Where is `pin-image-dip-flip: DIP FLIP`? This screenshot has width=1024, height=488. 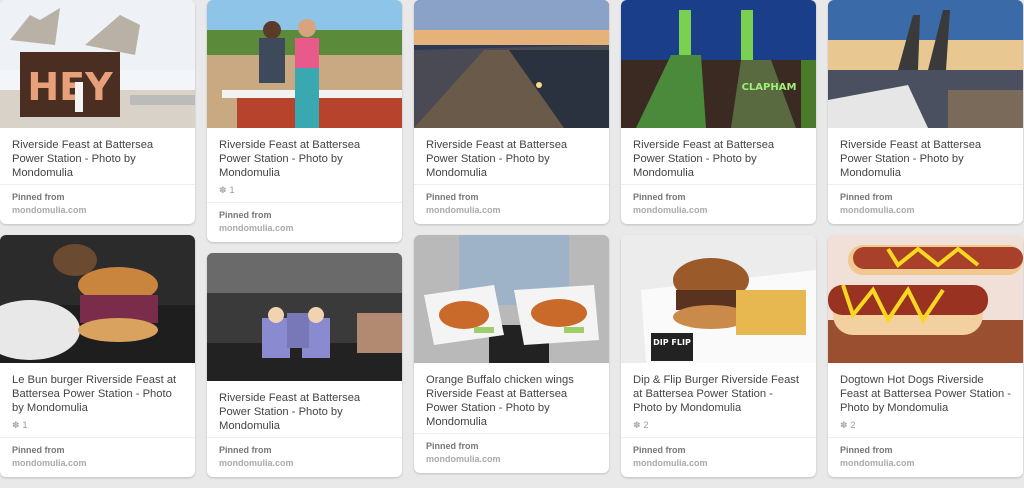
pin-image-dip-flip: DIP FLIP is located at coordinates (718, 299).